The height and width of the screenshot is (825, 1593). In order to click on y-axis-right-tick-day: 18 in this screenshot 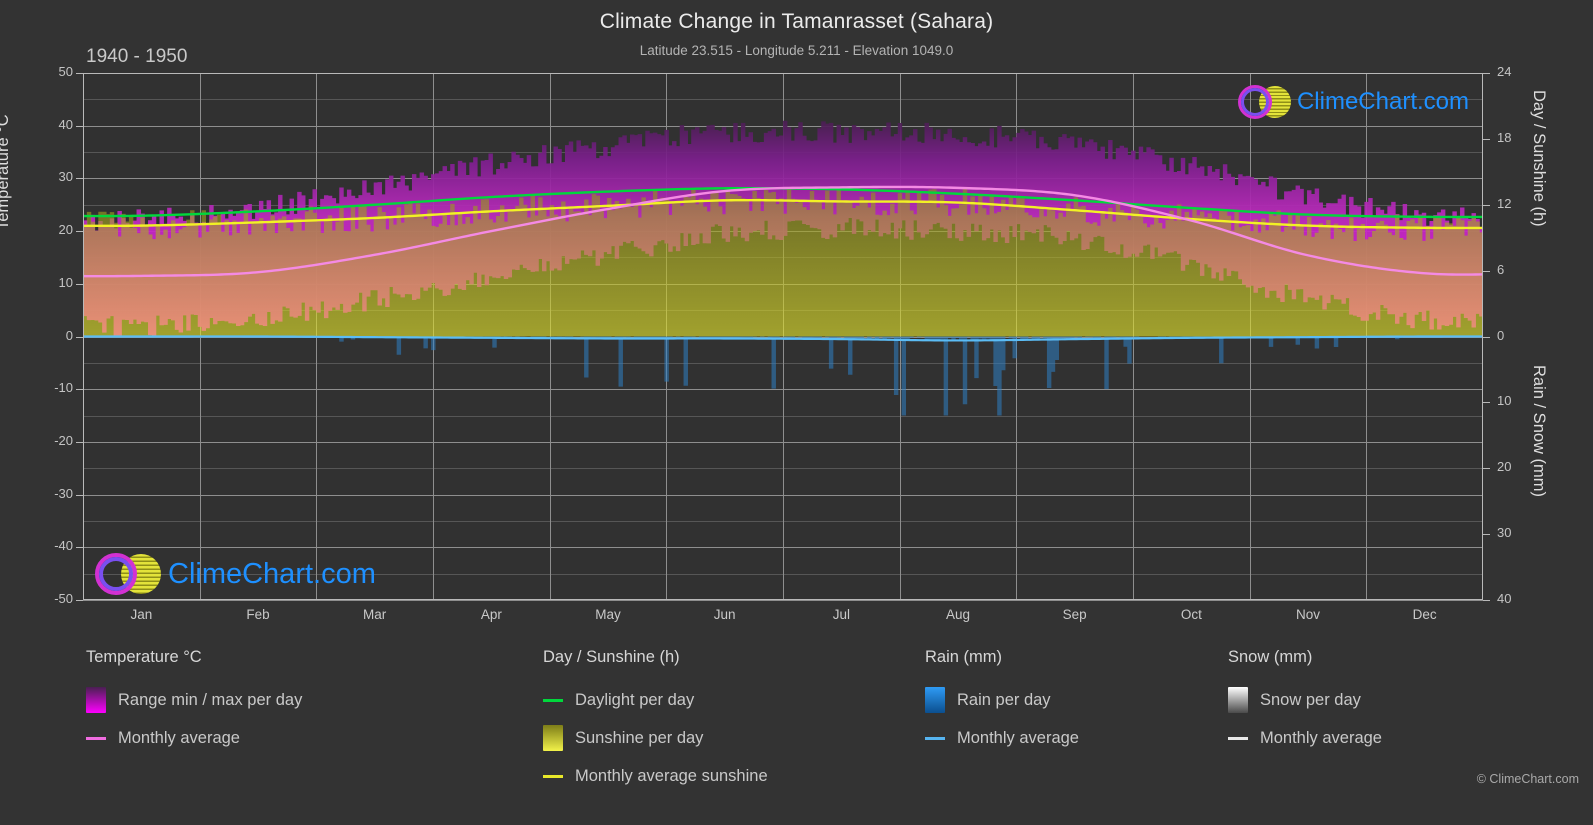, I will do `click(1504, 137)`.